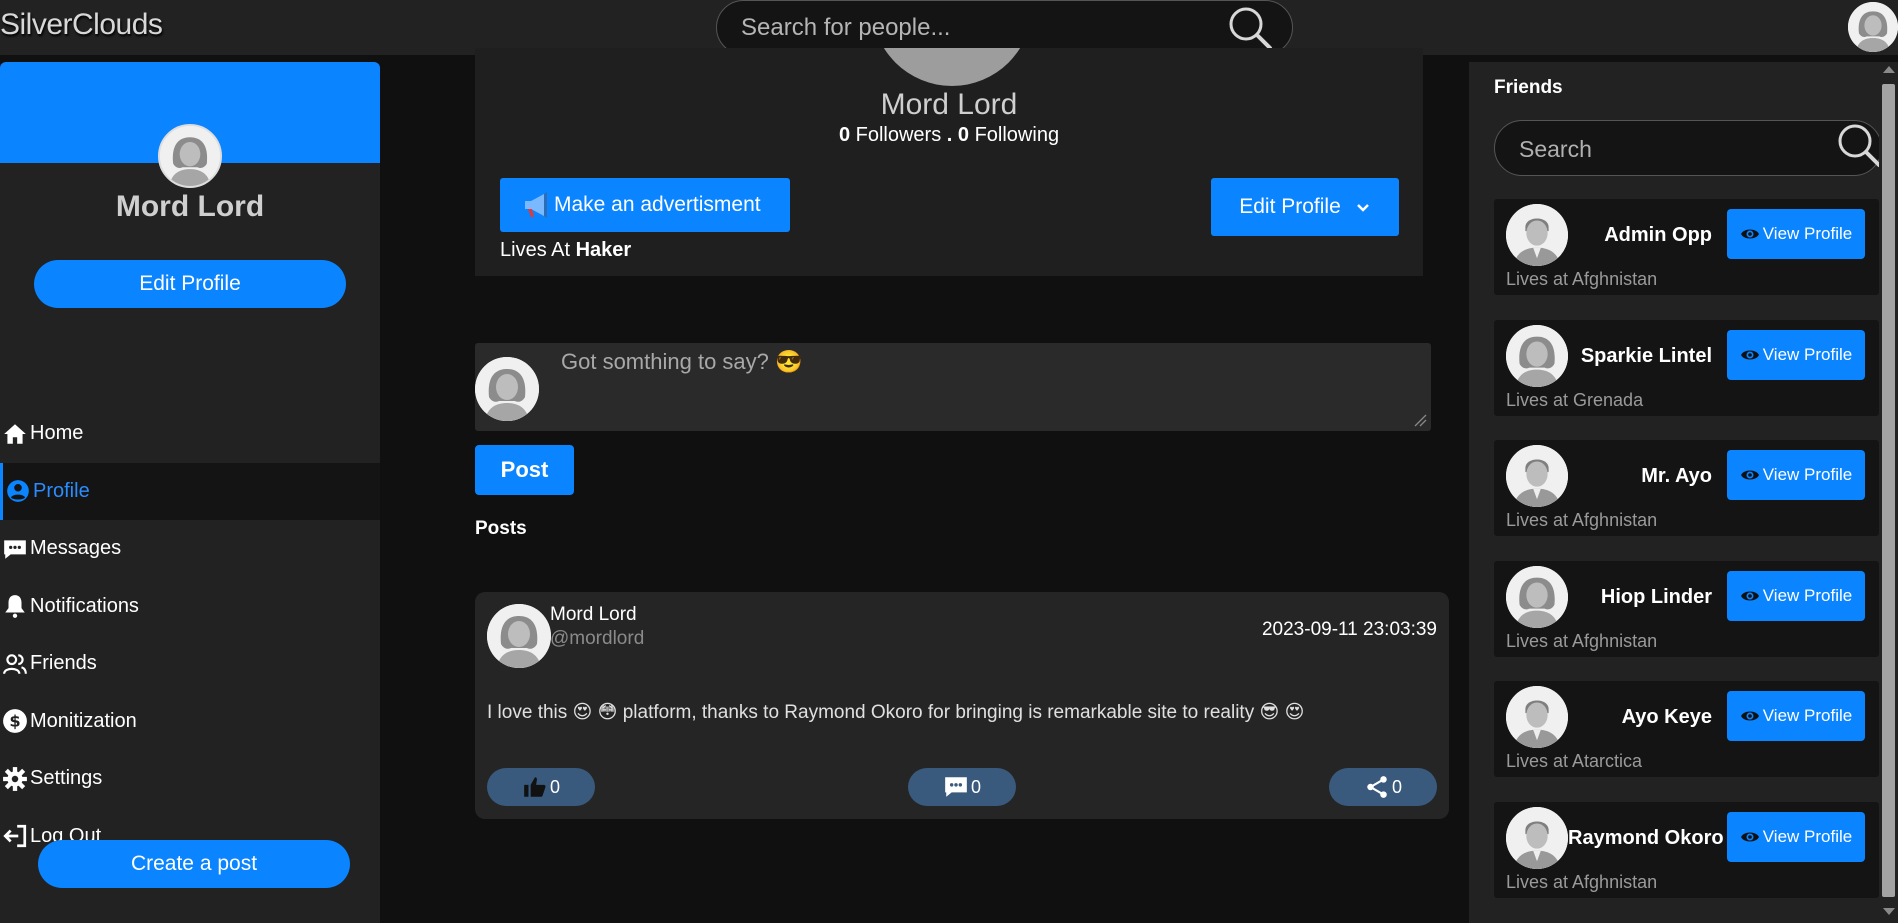 The image size is (1898, 923). What do you see at coordinates (84, 605) in the screenshot?
I see `sidebar-item-label: Notifications` at bounding box center [84, 605].